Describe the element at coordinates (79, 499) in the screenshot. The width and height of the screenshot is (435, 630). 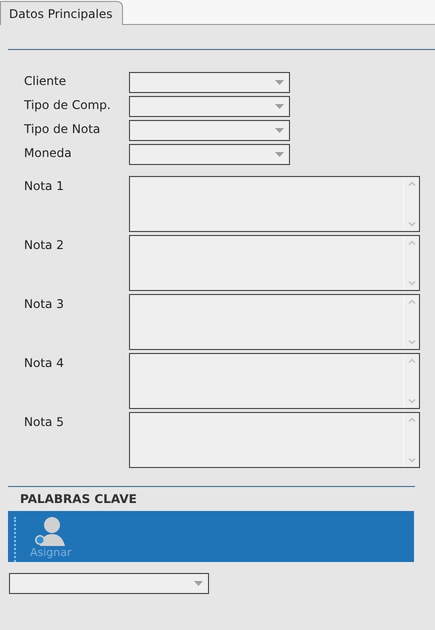
I see `section-title: PALABRAS CLAVE` at that location.